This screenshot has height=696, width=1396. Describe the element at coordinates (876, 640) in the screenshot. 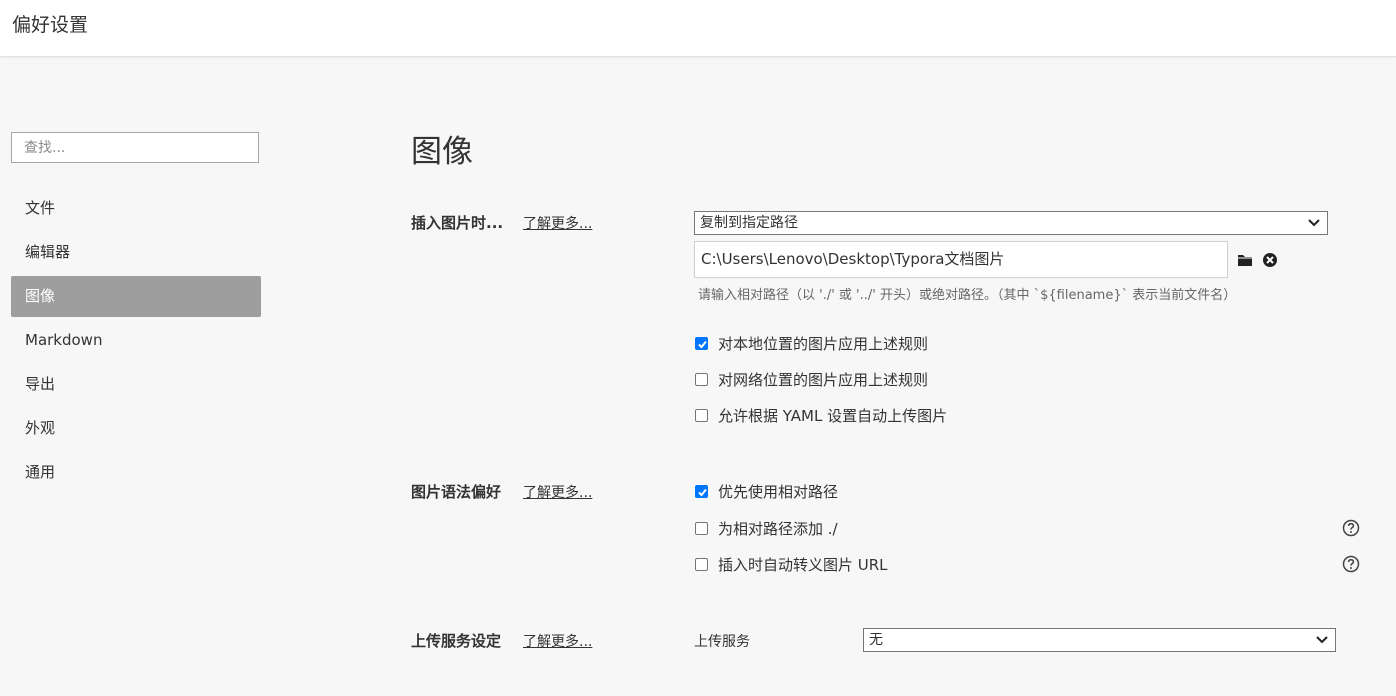

I see `upload-service-value: 无` at that location.